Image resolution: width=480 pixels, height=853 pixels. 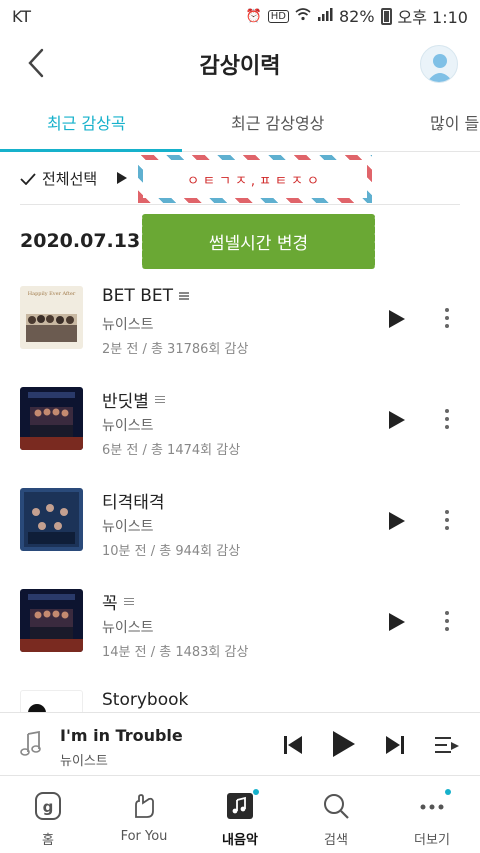 I want to click on check-icon, so click(x=28, y=178).